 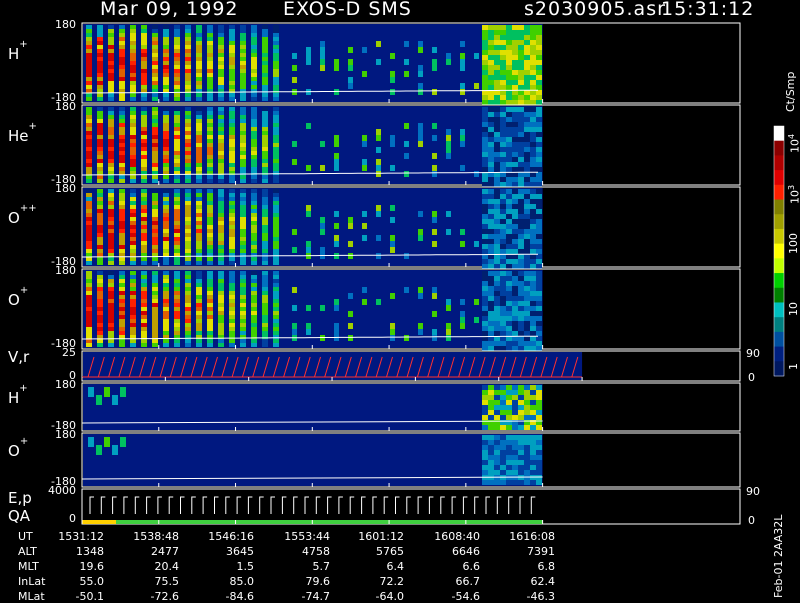 I want to click on footer-cell: 1546:16, so click(x=231, y=536).